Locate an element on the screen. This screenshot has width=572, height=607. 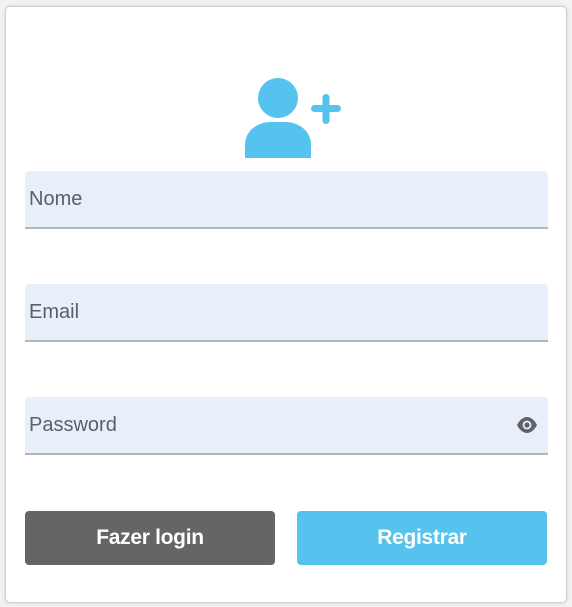
register-button: Registrar is located at coordinates (422, 538).